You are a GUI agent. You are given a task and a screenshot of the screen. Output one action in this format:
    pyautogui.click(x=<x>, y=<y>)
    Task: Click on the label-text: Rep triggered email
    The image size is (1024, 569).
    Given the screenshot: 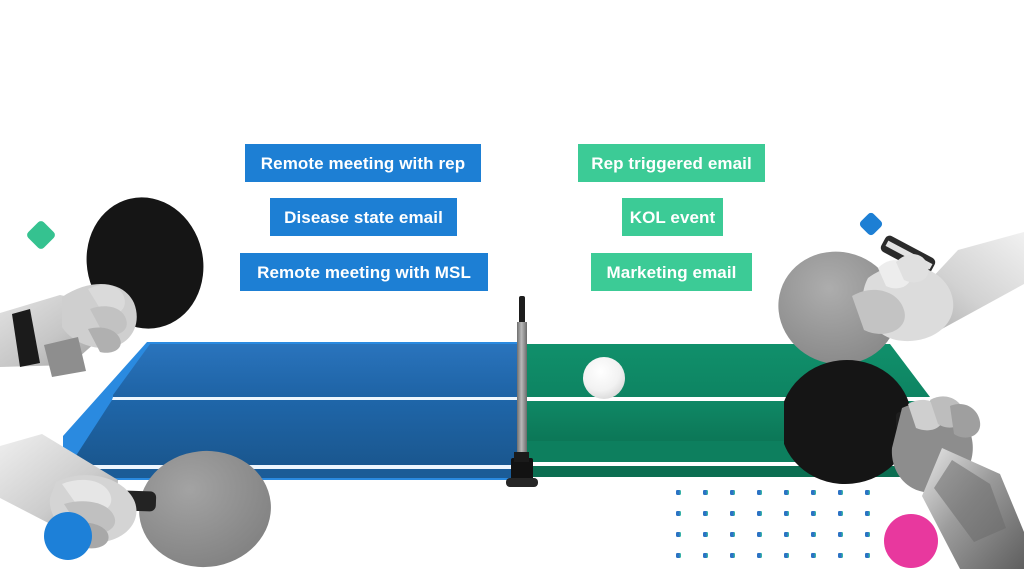 What is the action you would take?
    pyautogui.click(x=671, y=163)
    